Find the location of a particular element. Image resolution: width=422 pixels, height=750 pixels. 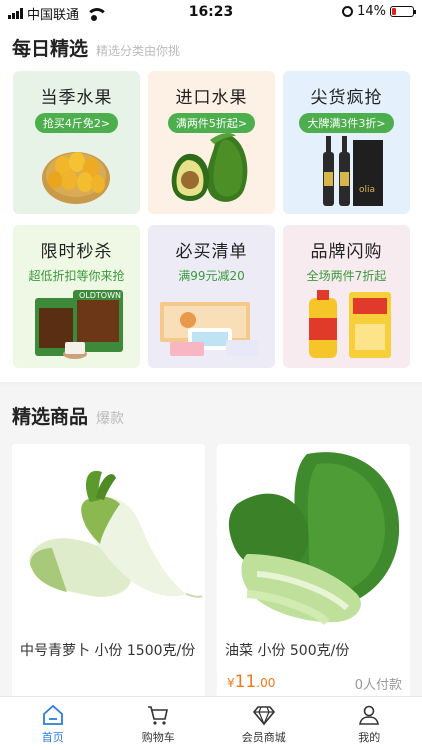

tab-label: 会员商城 is located at coordinates (263, 737).